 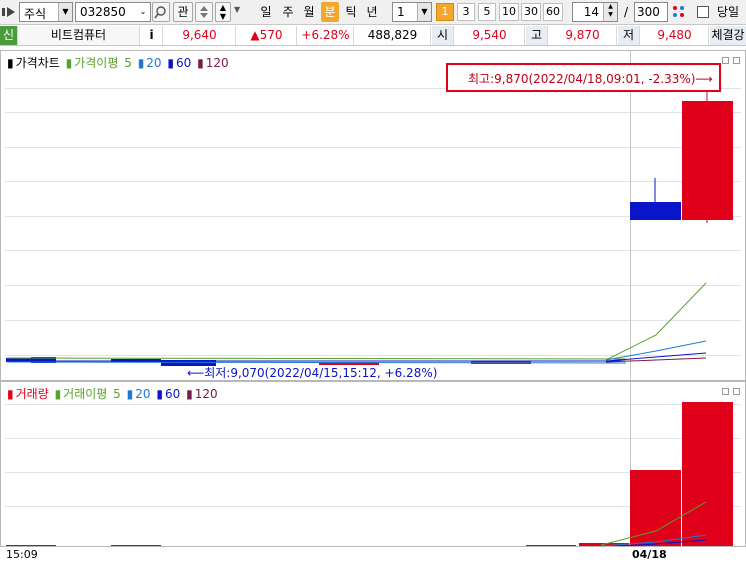 What do you see at coordinates (316, 362) in the screenshot?
I see `ma20-line` at bounding box center [316, 362].